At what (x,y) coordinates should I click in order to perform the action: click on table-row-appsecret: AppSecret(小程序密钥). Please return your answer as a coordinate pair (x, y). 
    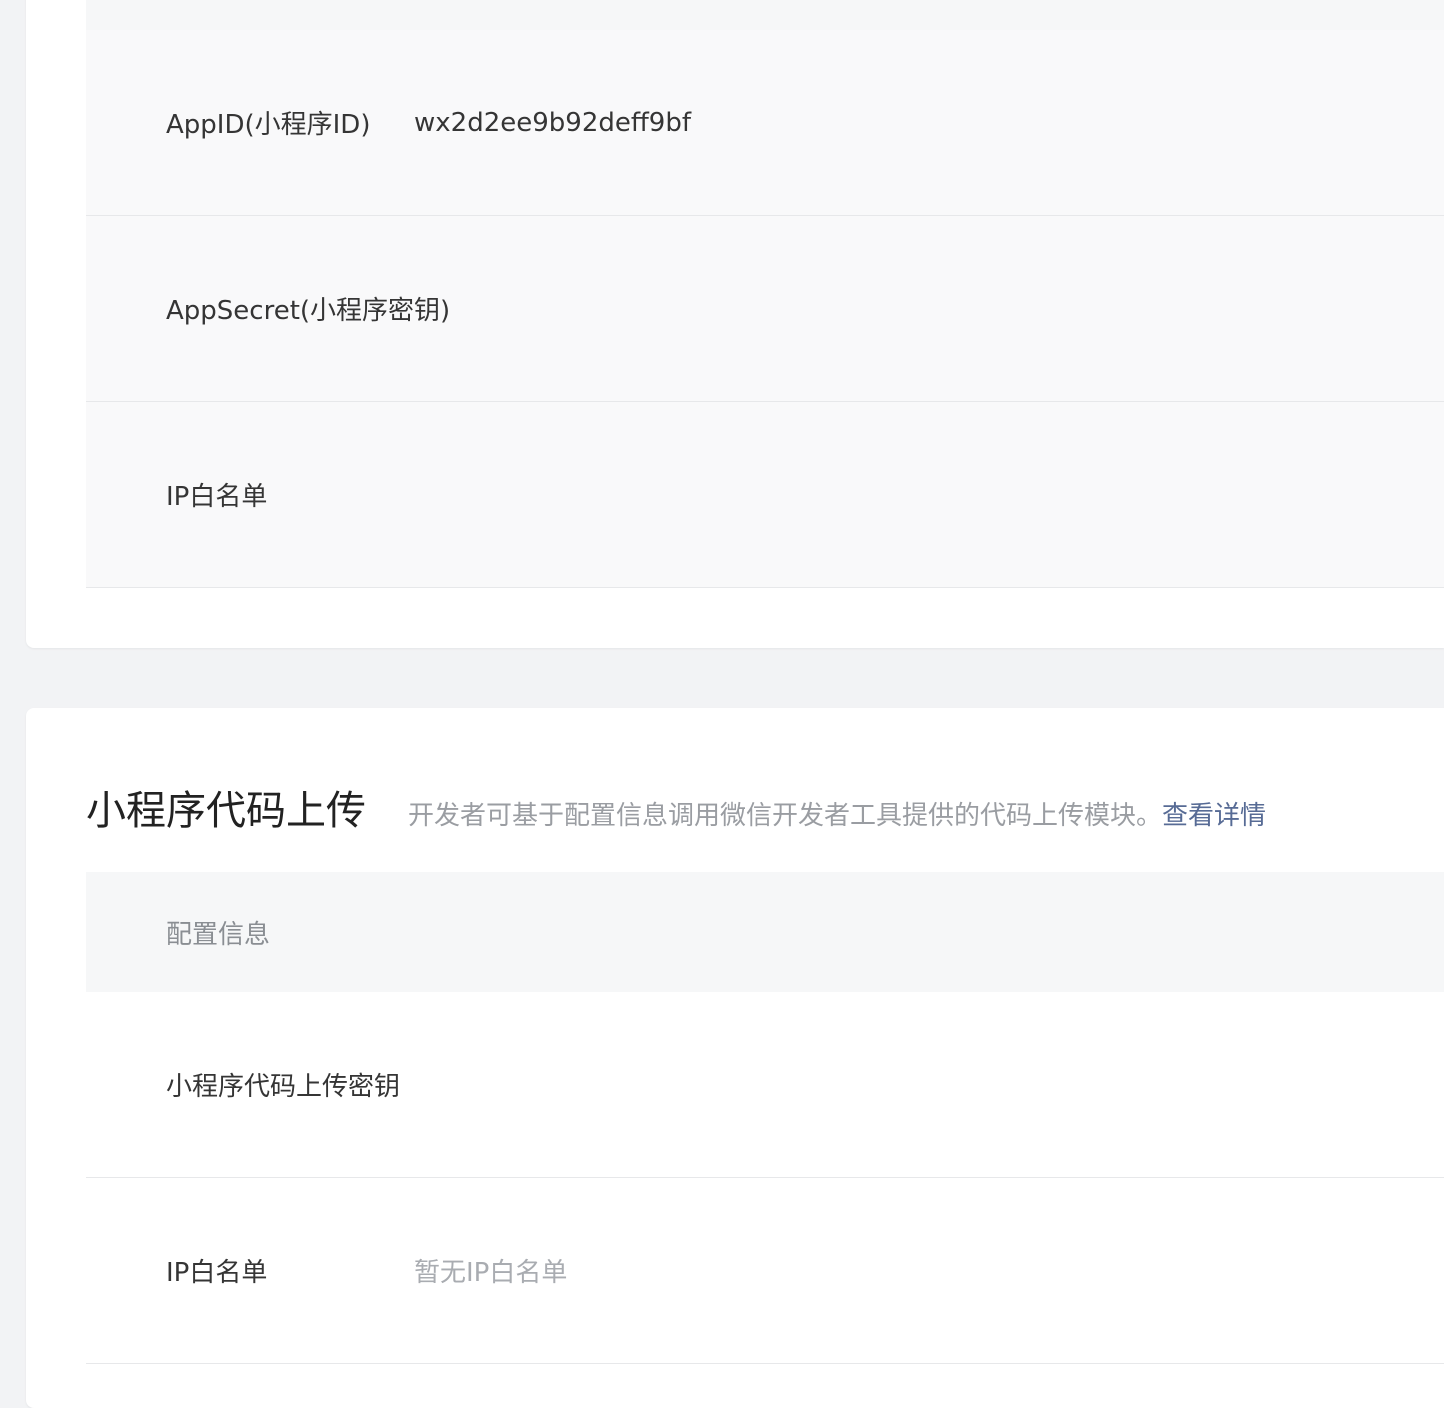
    Looking at the image, I should click on (765, 309).